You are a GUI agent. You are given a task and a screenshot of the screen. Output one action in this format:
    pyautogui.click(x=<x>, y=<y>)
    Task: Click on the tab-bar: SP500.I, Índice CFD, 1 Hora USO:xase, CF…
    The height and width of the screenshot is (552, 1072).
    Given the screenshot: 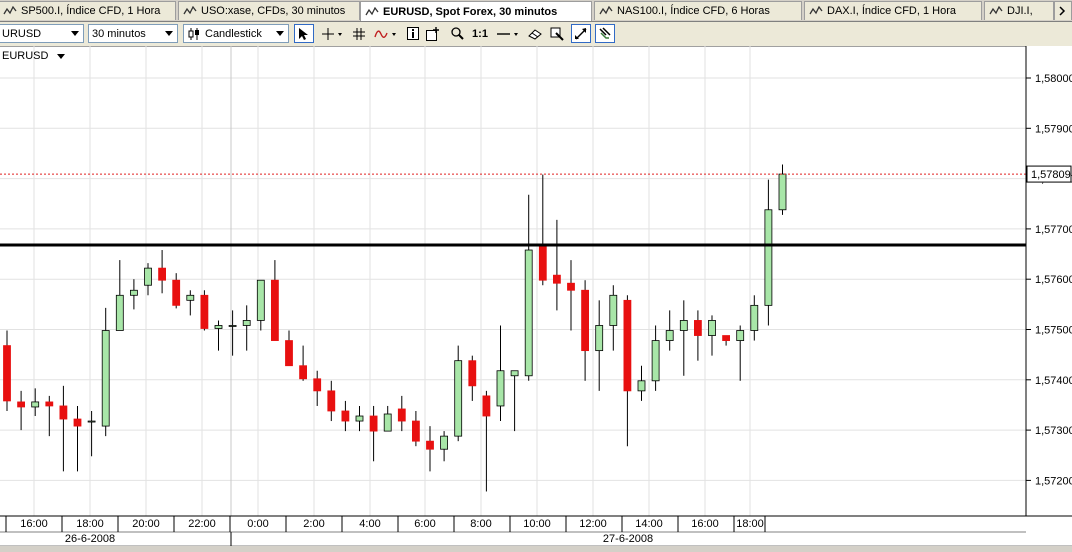 What is the action you would take?
    pyautogui.click(x=536, y=11)
    